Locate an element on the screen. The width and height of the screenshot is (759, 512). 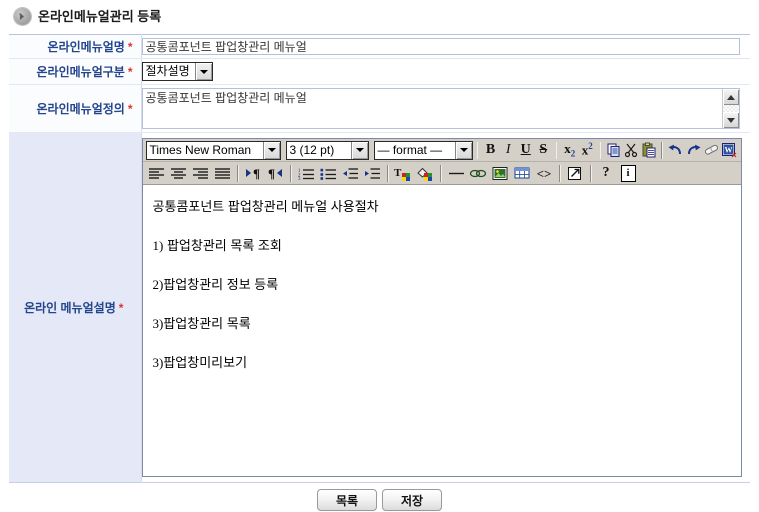
circle-arrow-icon is located at coordinates (22, 16).